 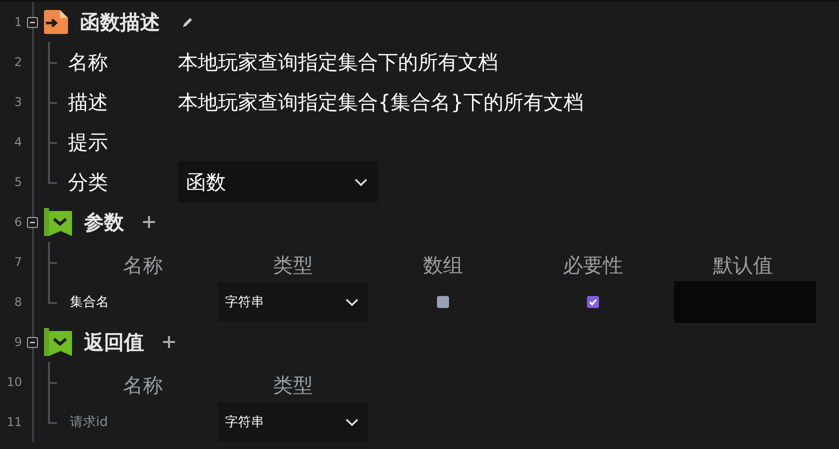 What do you see at coordinates (140, 302) in the screenshot?
I see `name-field: 集合名` at bounding box center [140, 302].